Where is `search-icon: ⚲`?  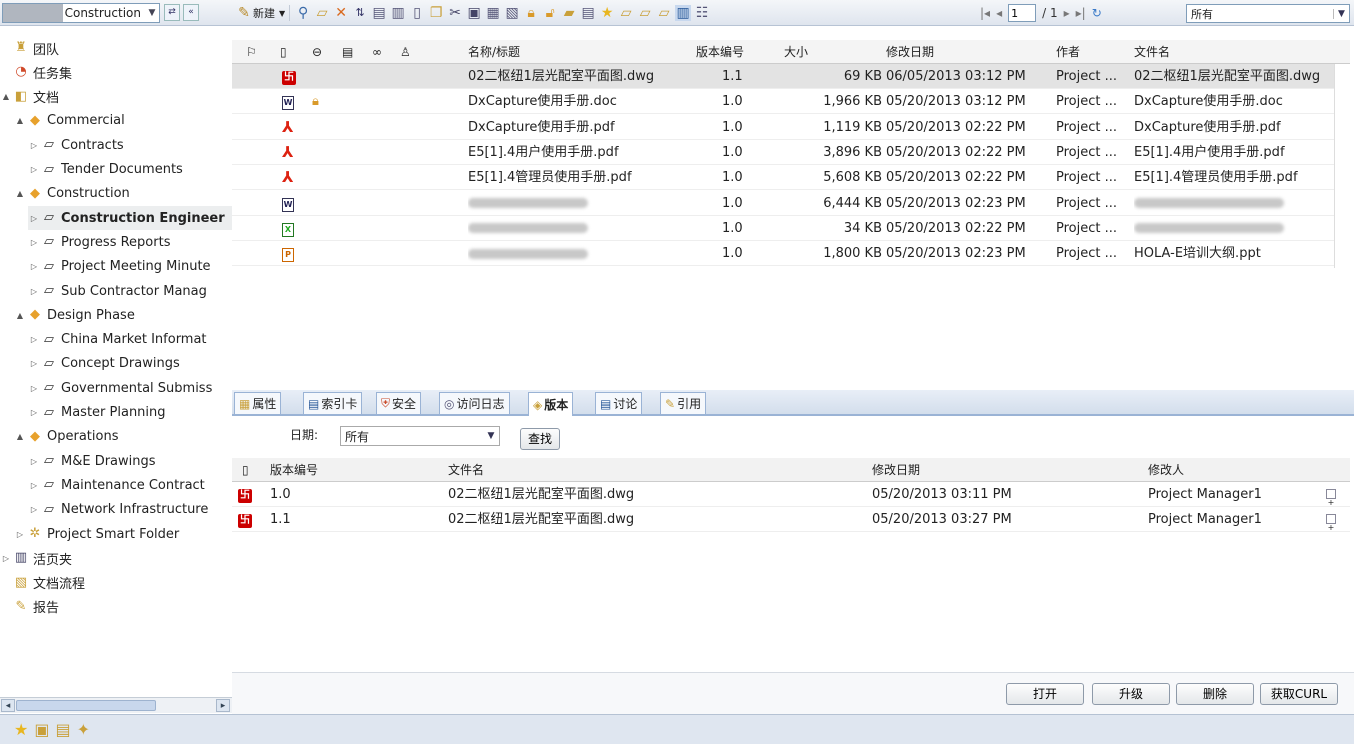
search-icon: ⚲ is located at coordinates (303, 13).